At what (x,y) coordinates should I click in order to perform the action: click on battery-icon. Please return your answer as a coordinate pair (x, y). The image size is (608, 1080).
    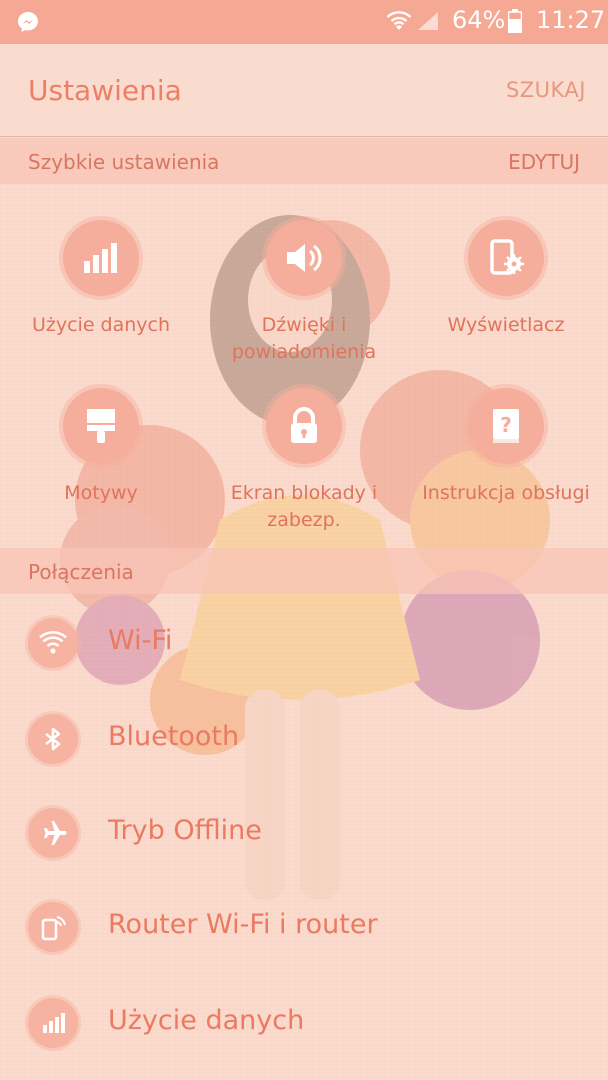
    Looking at the image, I should click on (515, 21).